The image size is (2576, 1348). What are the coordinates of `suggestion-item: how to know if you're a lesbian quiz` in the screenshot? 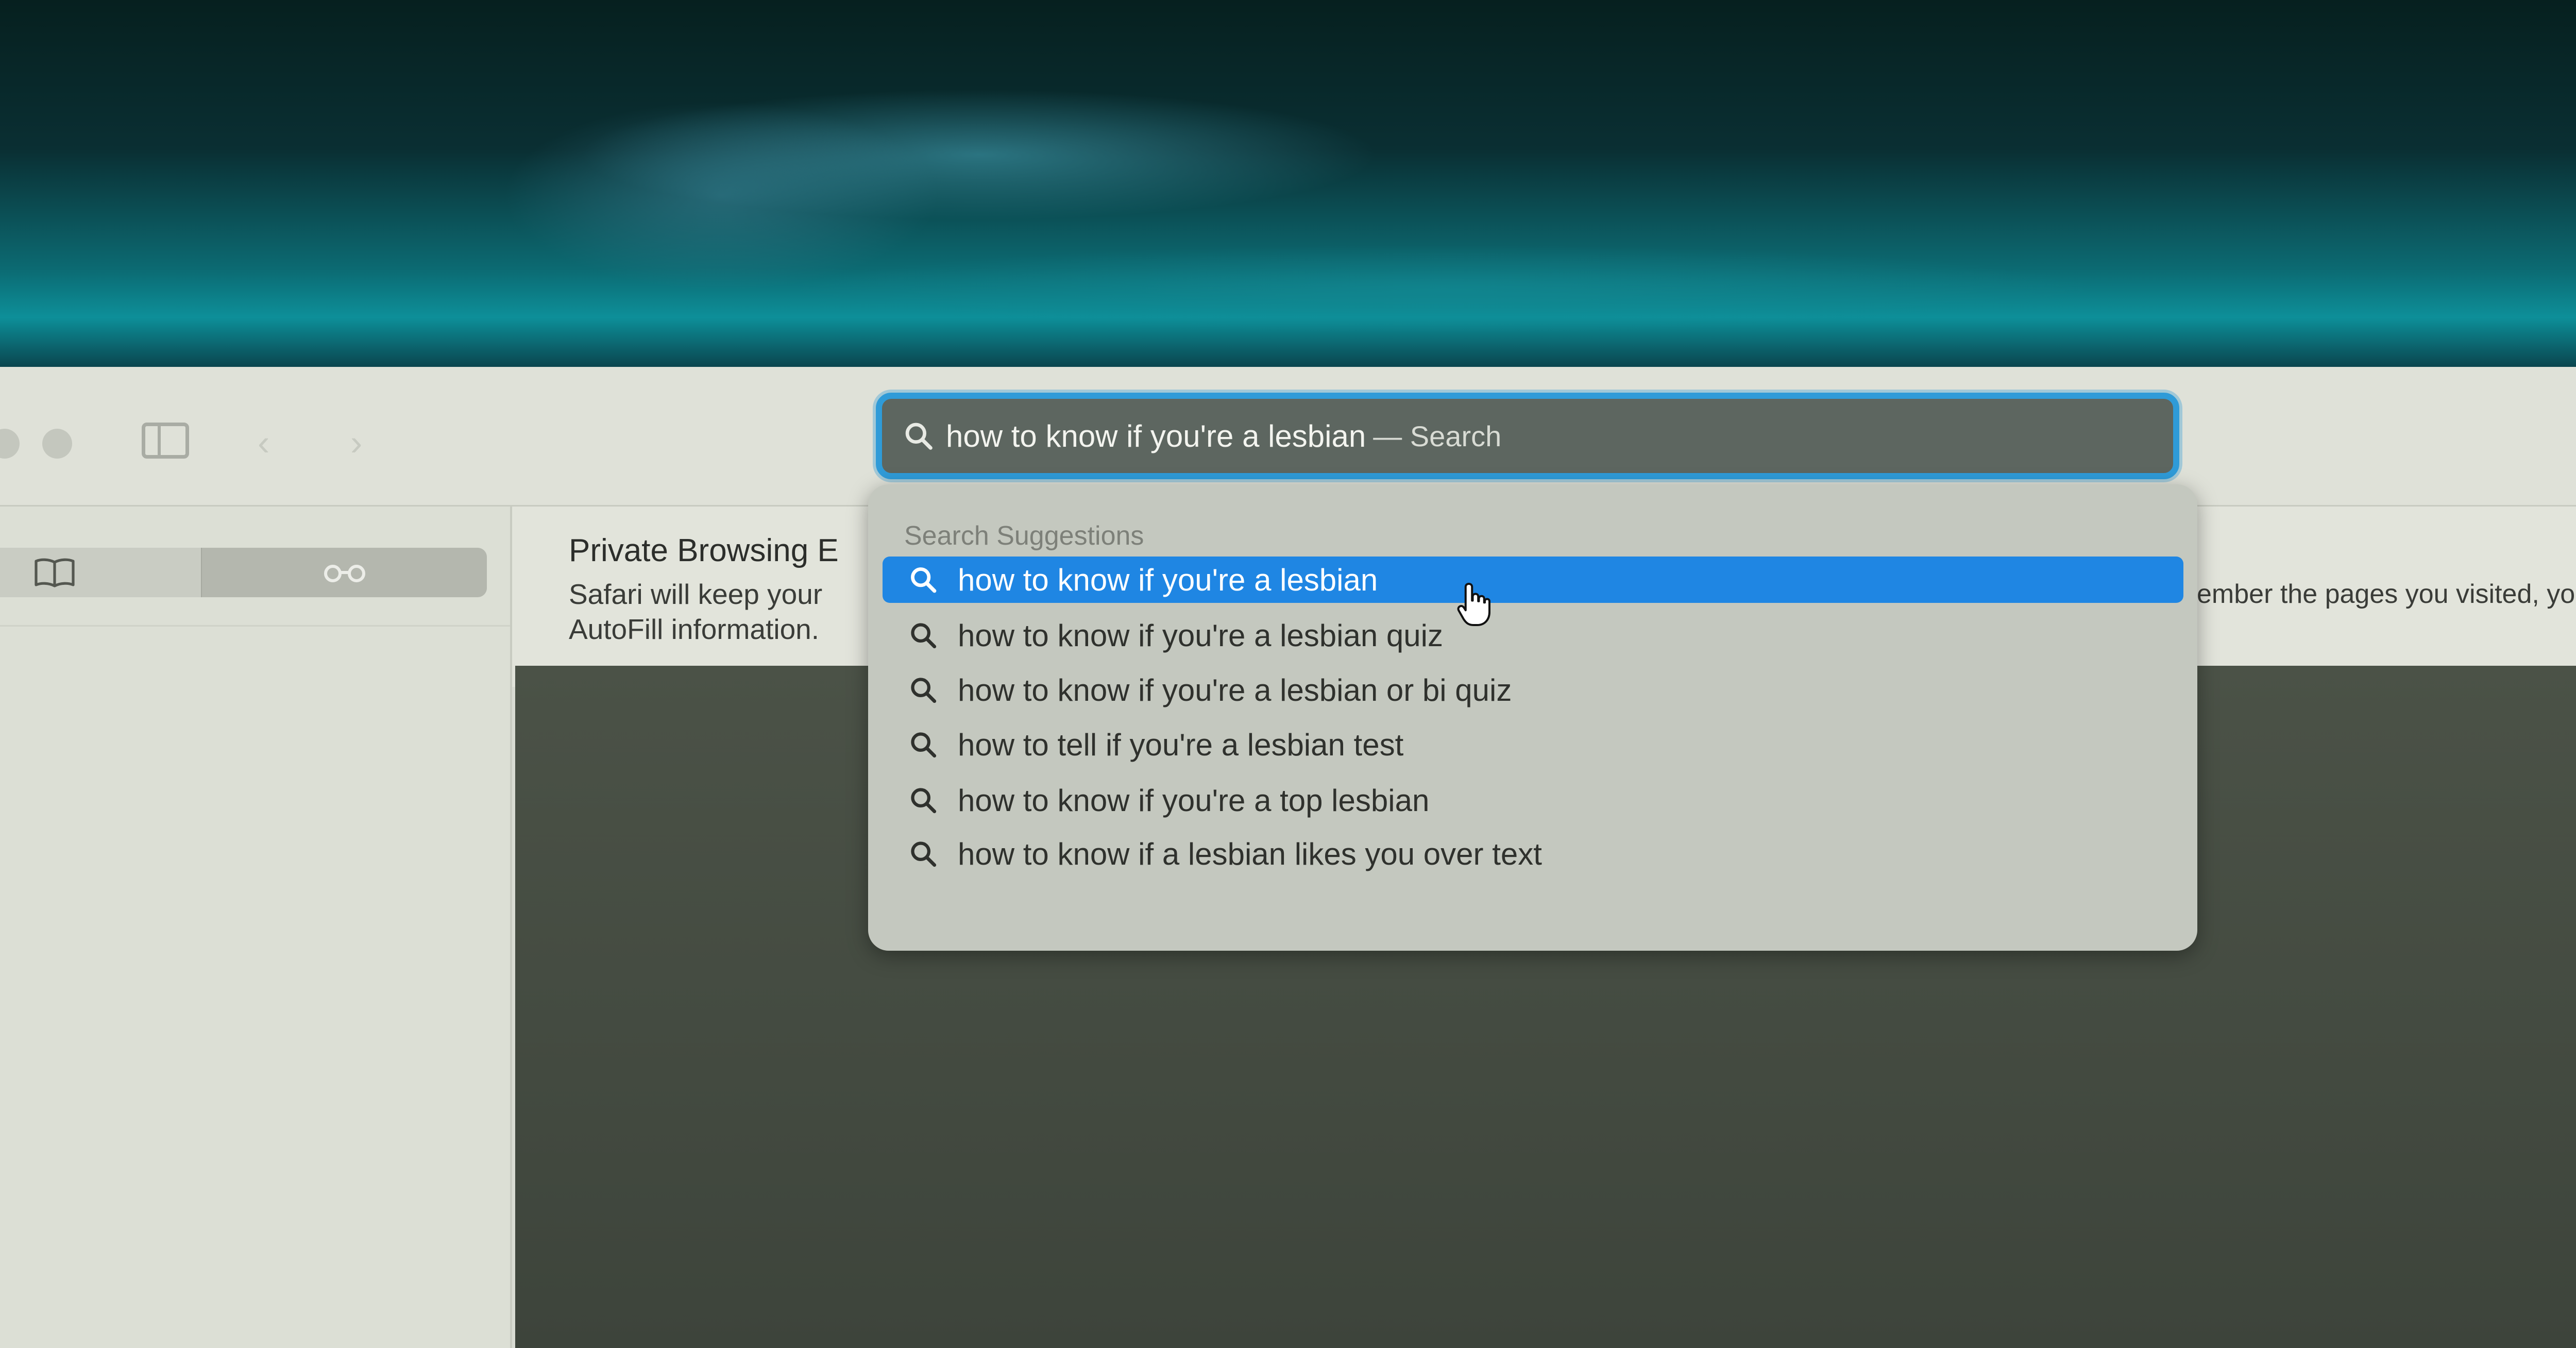 It's located at (1533, 635).